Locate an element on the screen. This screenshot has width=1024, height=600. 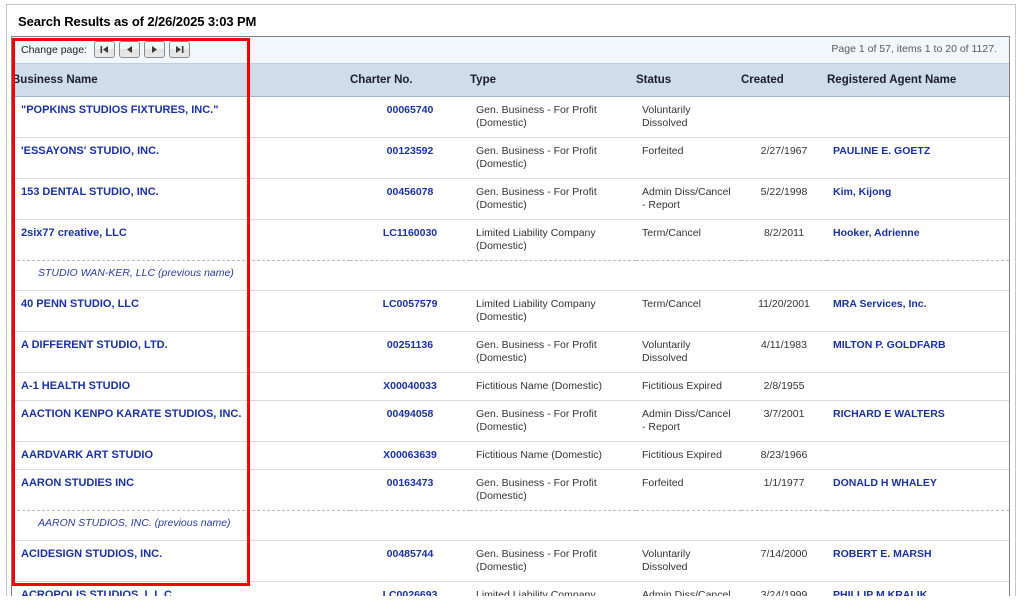
cell-registered-agent: PHILLIP M KRALIK is located at coordinates (918, 588).